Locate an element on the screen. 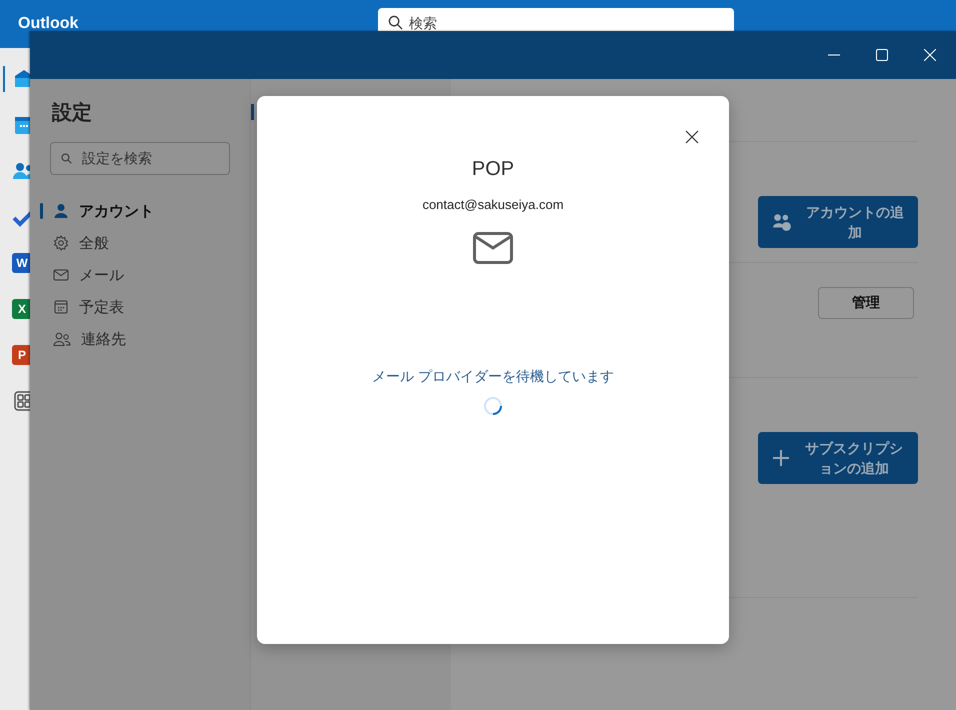 Image resolution: width=956 pixels, height=710 pixels. nav-item: メール is located at coordinates (101, 275).